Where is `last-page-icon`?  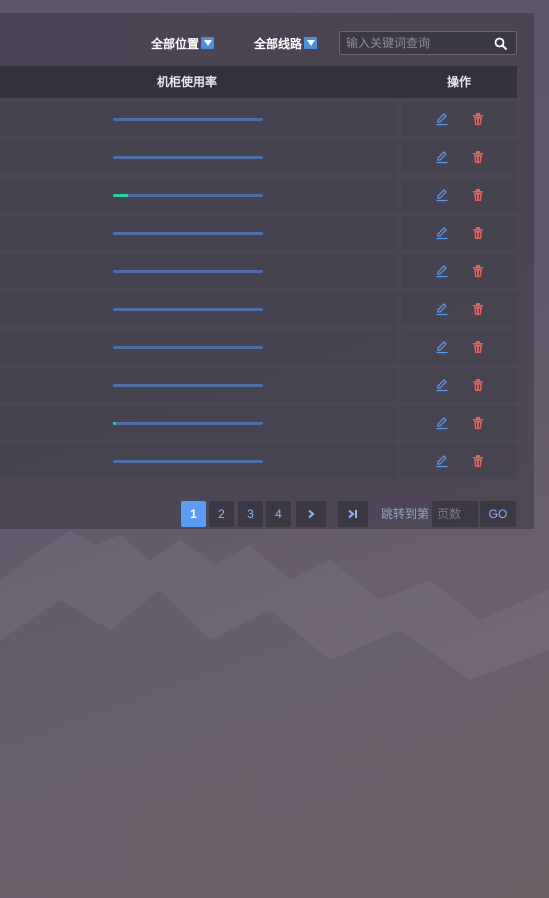
last-page-icon is located at coordinates (352, 514).